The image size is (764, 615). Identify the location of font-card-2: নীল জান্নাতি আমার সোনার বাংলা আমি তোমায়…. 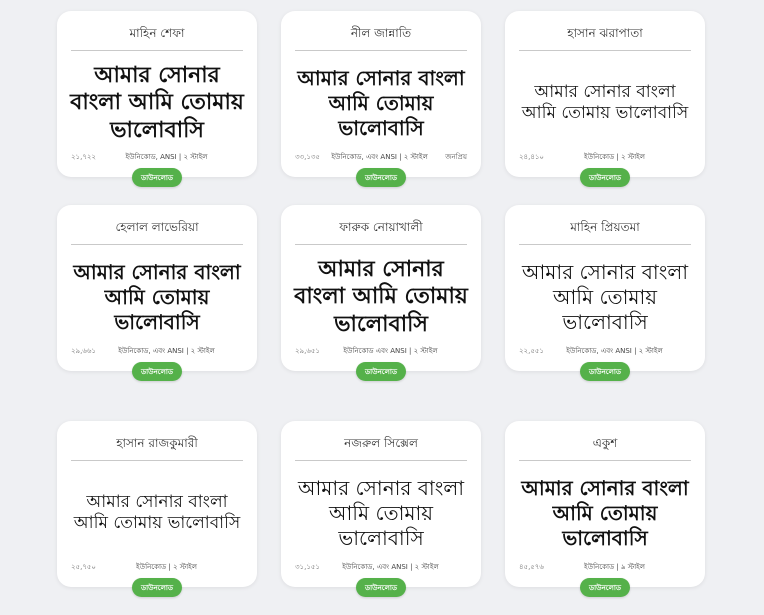
(381, 99).